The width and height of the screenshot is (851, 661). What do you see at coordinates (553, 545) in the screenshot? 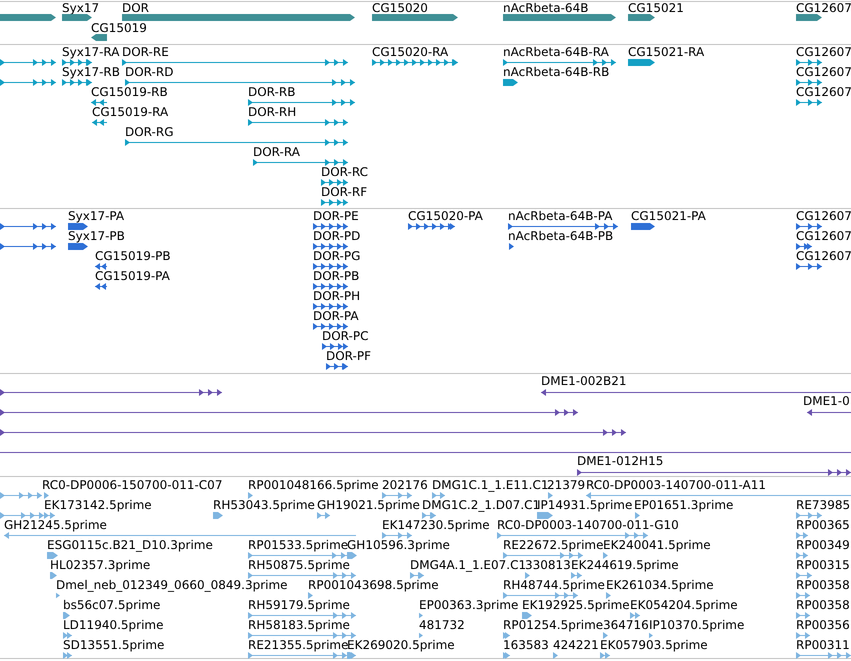
I see `feature-label: RE22672.5prime` at bounding box center [553, 545].